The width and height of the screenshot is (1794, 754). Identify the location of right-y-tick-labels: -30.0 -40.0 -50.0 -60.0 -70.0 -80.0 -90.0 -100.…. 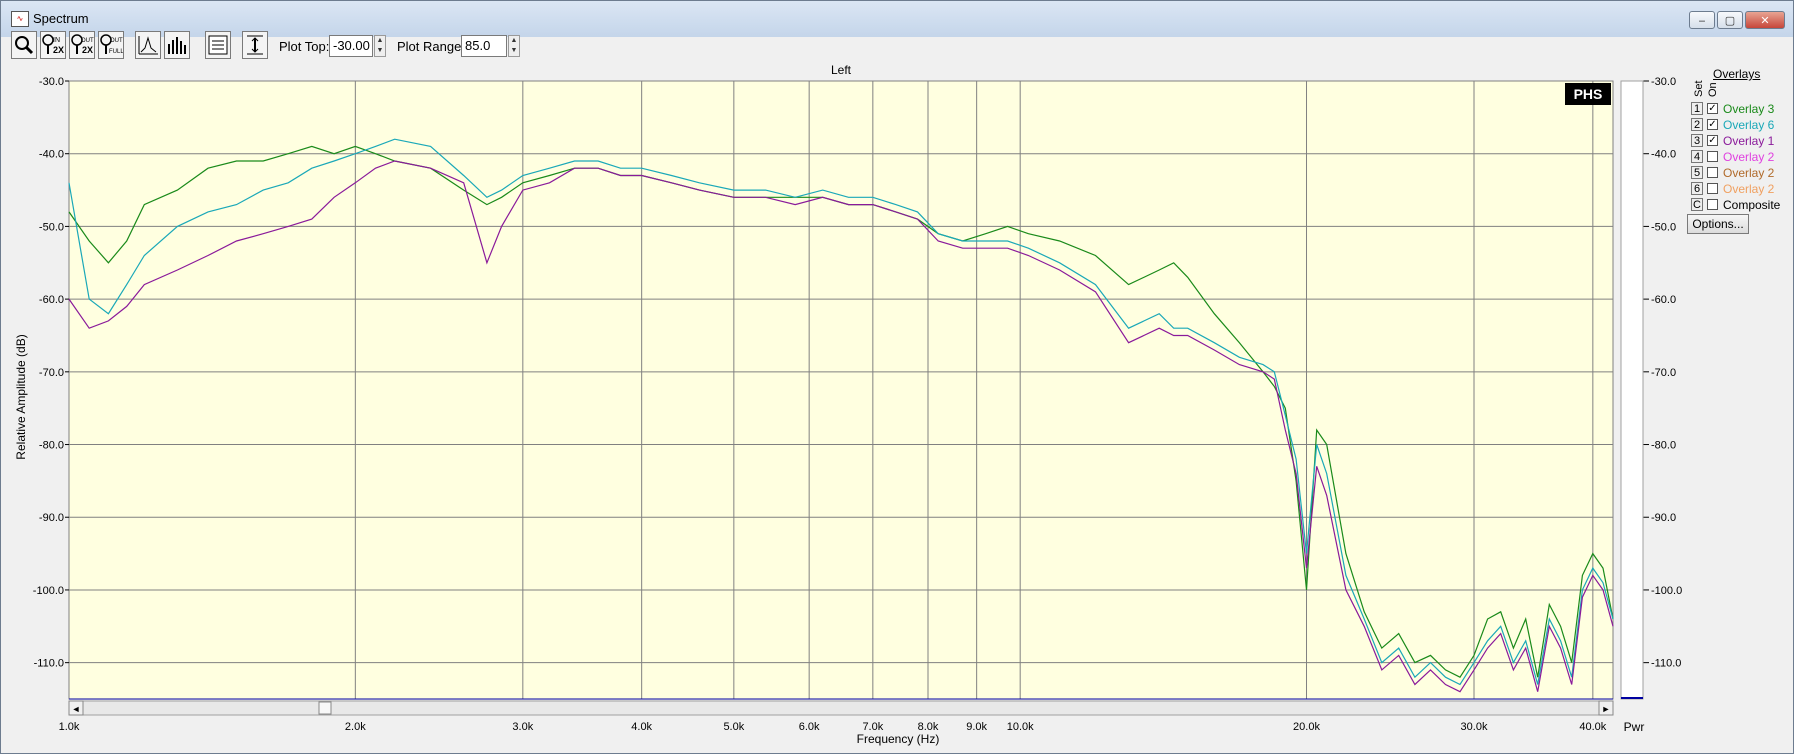
(1662, 373).